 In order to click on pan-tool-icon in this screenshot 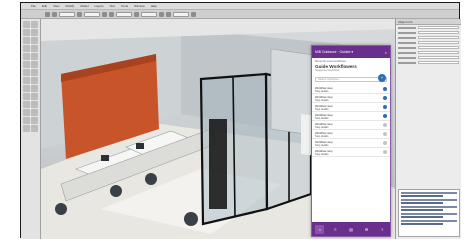, I will do `click(34, 24)`.